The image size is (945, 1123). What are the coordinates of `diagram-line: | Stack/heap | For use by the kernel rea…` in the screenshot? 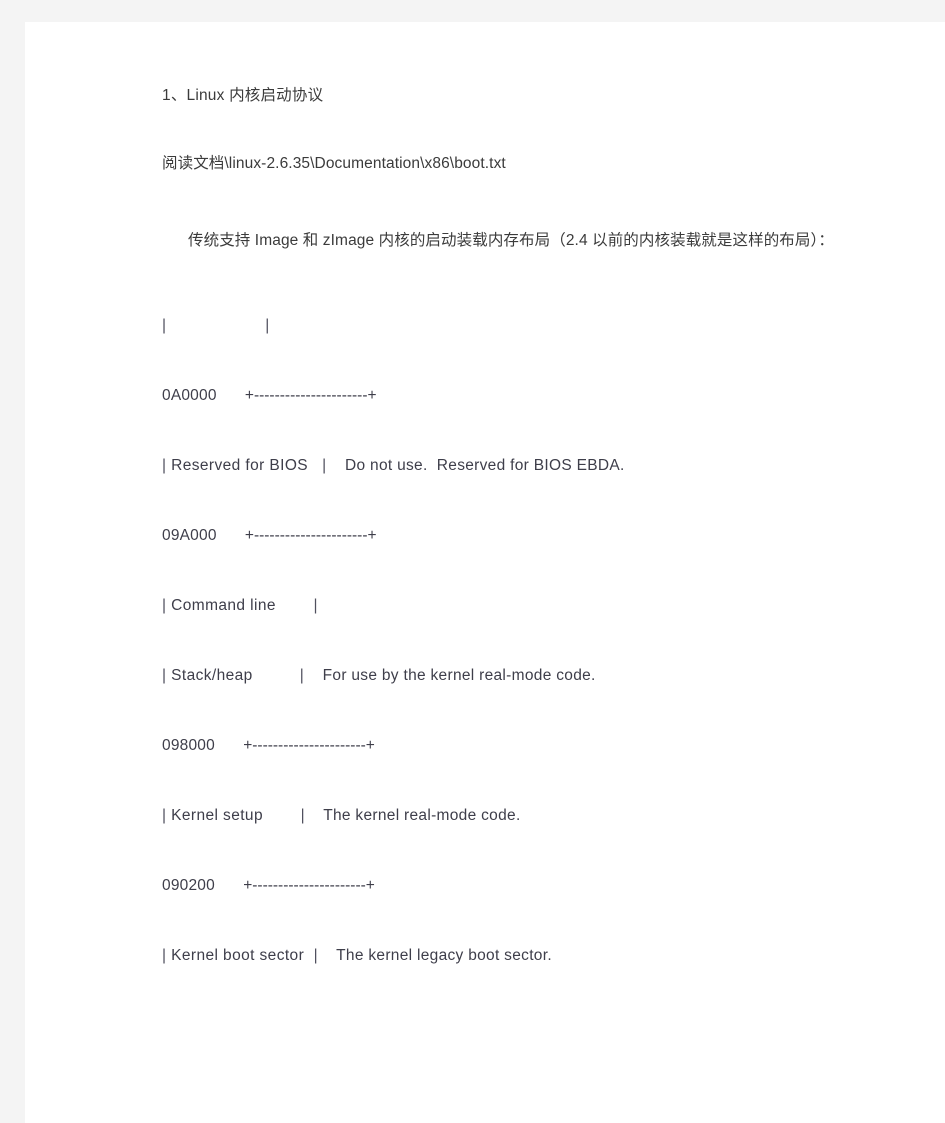 It's located at (519, 676).